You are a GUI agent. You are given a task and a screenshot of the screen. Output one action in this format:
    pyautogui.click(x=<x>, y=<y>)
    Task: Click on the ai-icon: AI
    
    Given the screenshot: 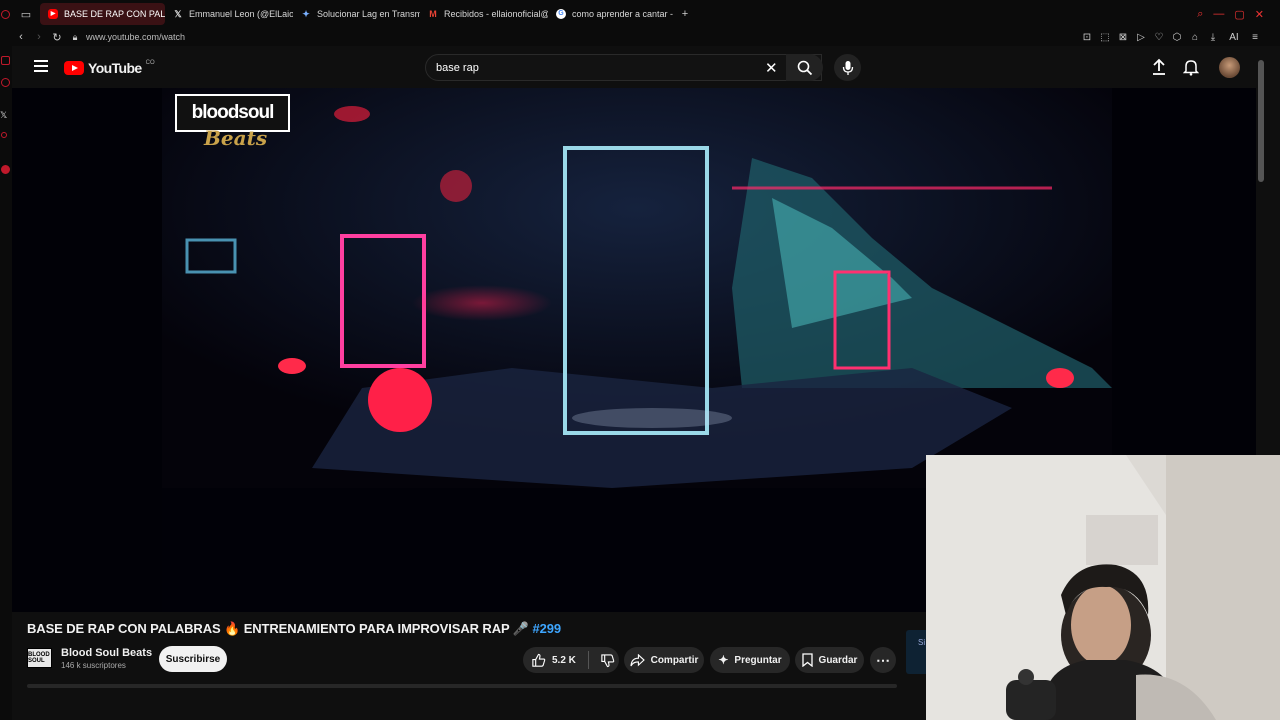 What is the action you would take?
    pyautogui.click(x=1234, y=37)
    